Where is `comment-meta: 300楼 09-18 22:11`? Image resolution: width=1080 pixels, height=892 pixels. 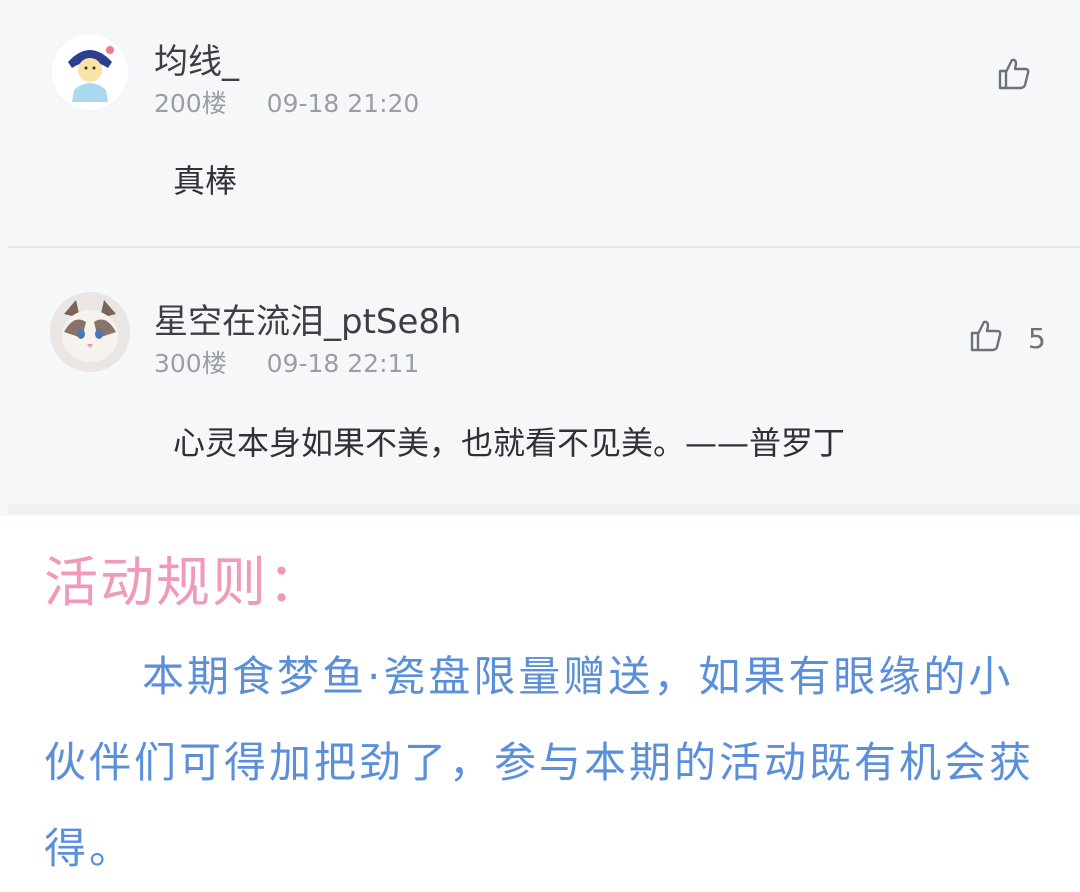
comment-meta: 300楼 09-18 22:11 is located at coordinates (286, 362).